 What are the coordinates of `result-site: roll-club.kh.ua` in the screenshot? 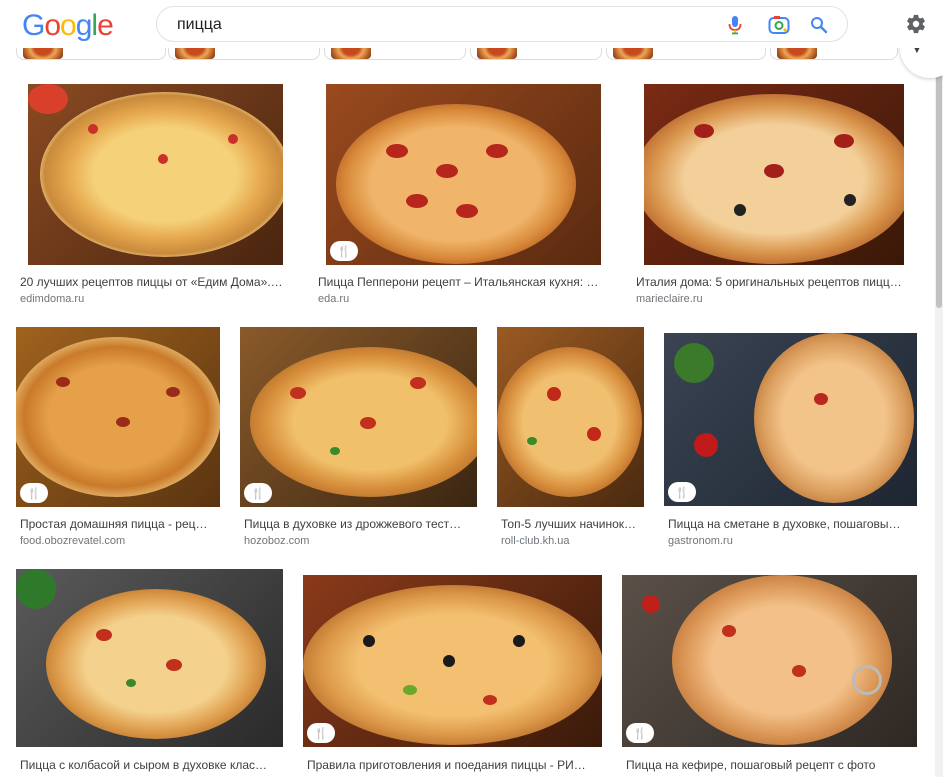 It's located at (535, 541).